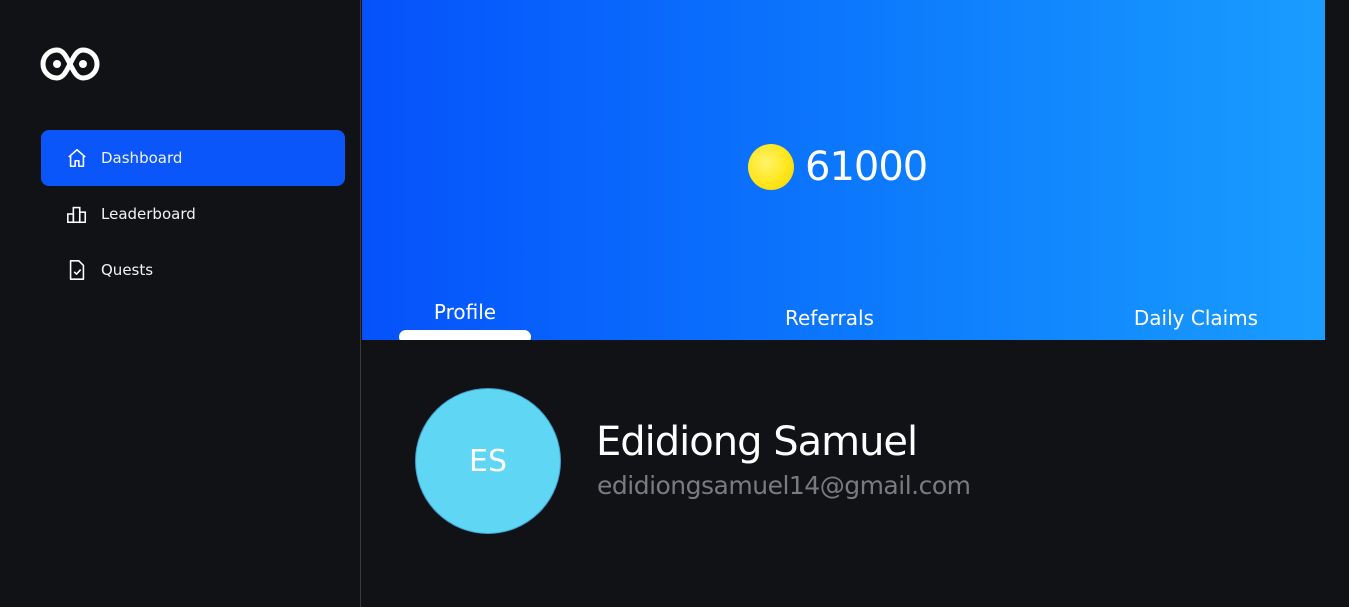  What do you see at coordinates (193, 158) in the screenshot?
I see `sidebar-item-dashboard: Dashboard` at bounding box center [193, 158].